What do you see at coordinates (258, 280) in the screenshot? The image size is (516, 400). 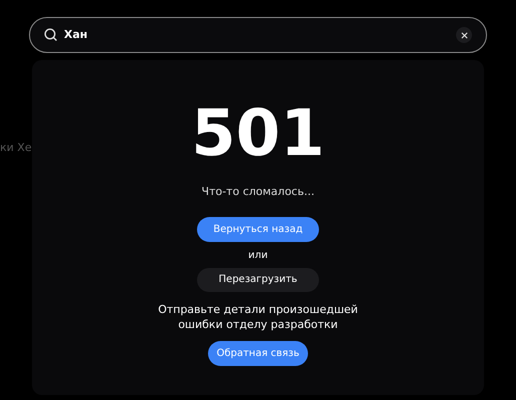 I see `reload-button: Перезагрузить` at bounding box center [258, 280].